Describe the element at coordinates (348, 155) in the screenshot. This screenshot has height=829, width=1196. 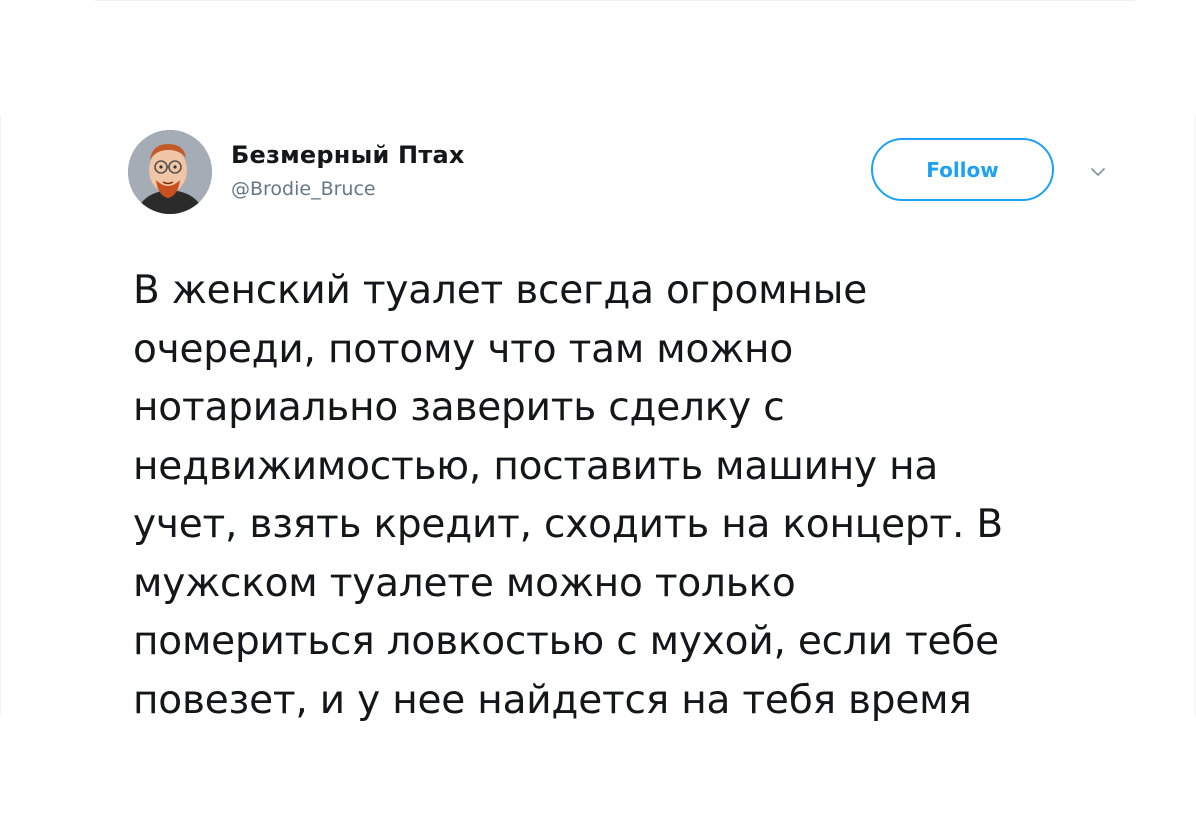
I see `author-display-name: Безмерный Птах` at that location.